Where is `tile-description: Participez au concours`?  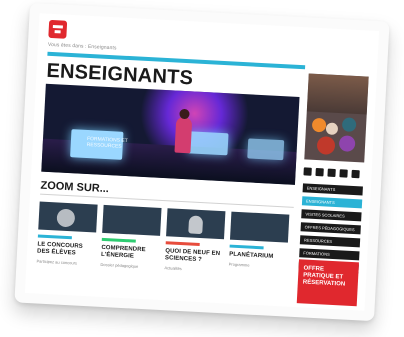
tile-description: Participez au concours is located at coordinates (57, 262).